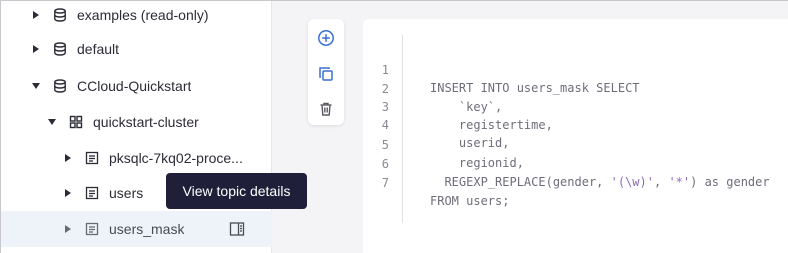 This screenshot has width=788, height=253. I want to click on delete-button, so click(326, 109).